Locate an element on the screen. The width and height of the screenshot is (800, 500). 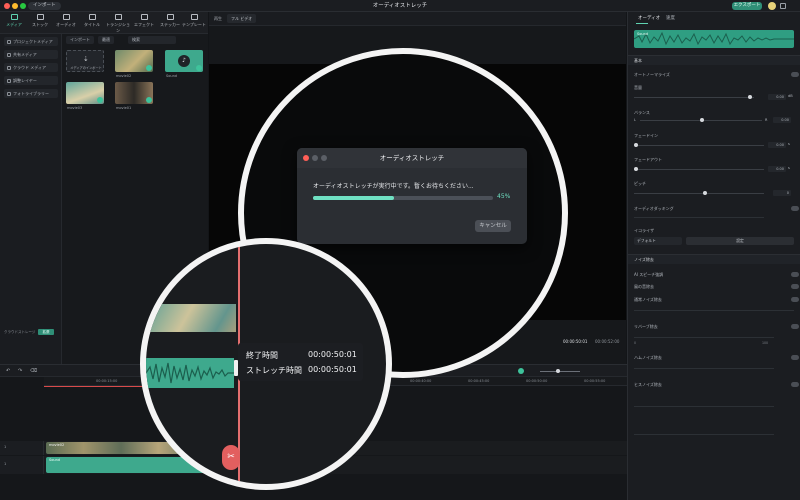
ai-speech-enhance-label: AI スピーチ強調 is located at coordinates (649, 274).